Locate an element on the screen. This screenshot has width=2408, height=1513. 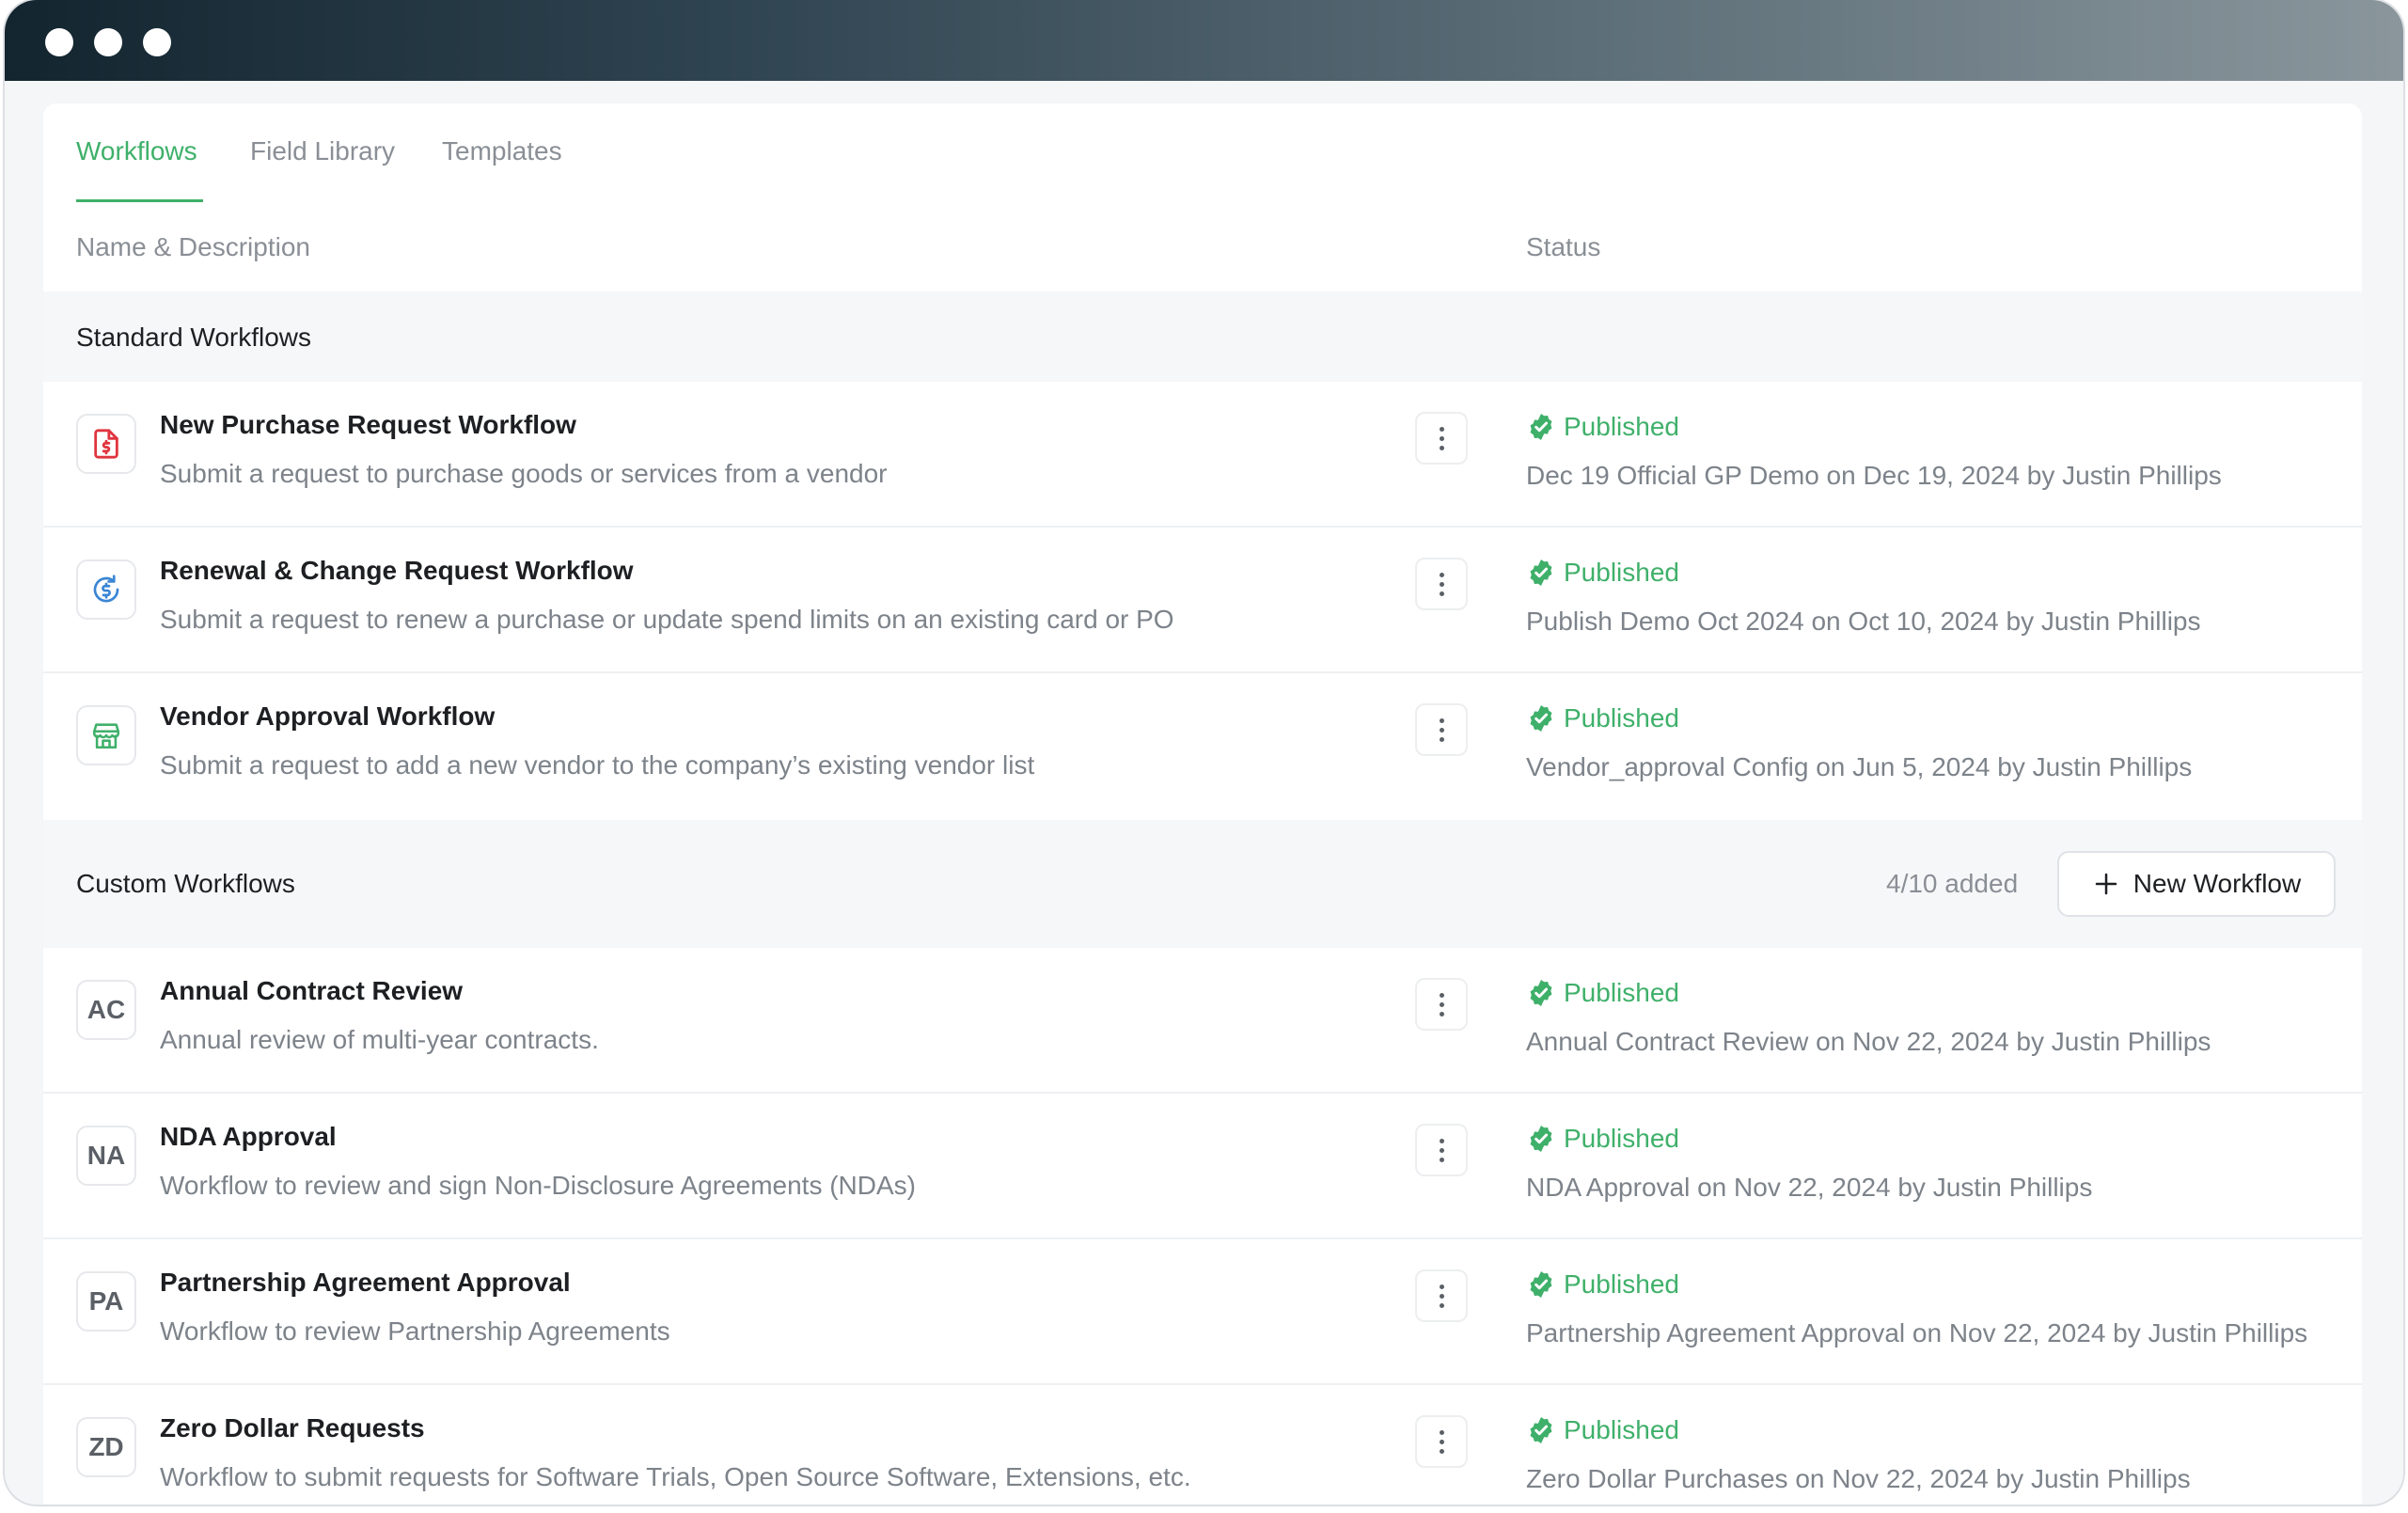
workflow-description: Annual review of multi-year contracts. is located at coordinates (379, 1039).